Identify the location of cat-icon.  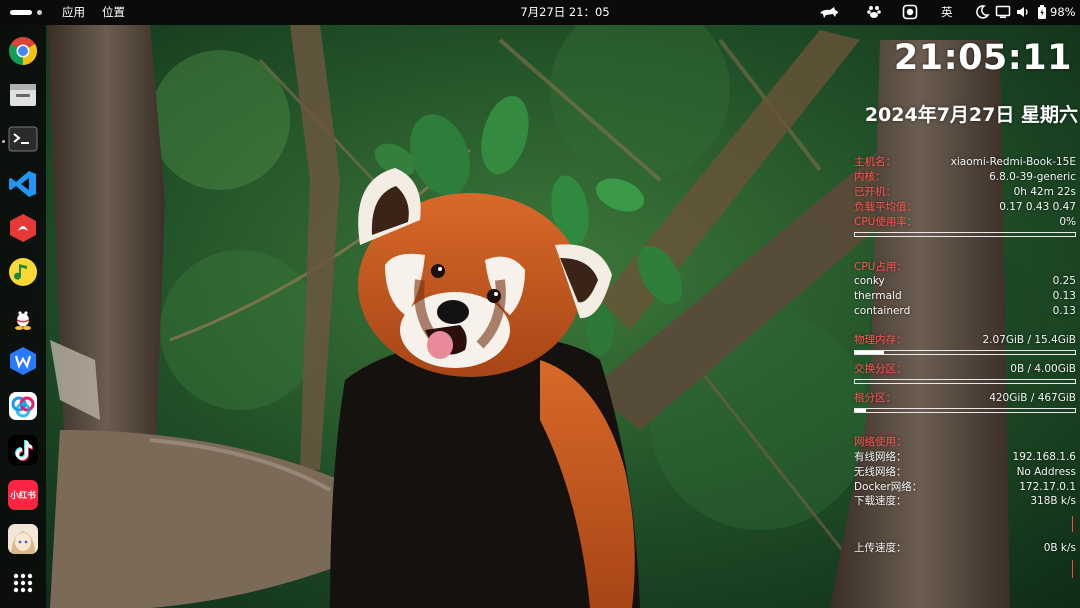
(829, 12).